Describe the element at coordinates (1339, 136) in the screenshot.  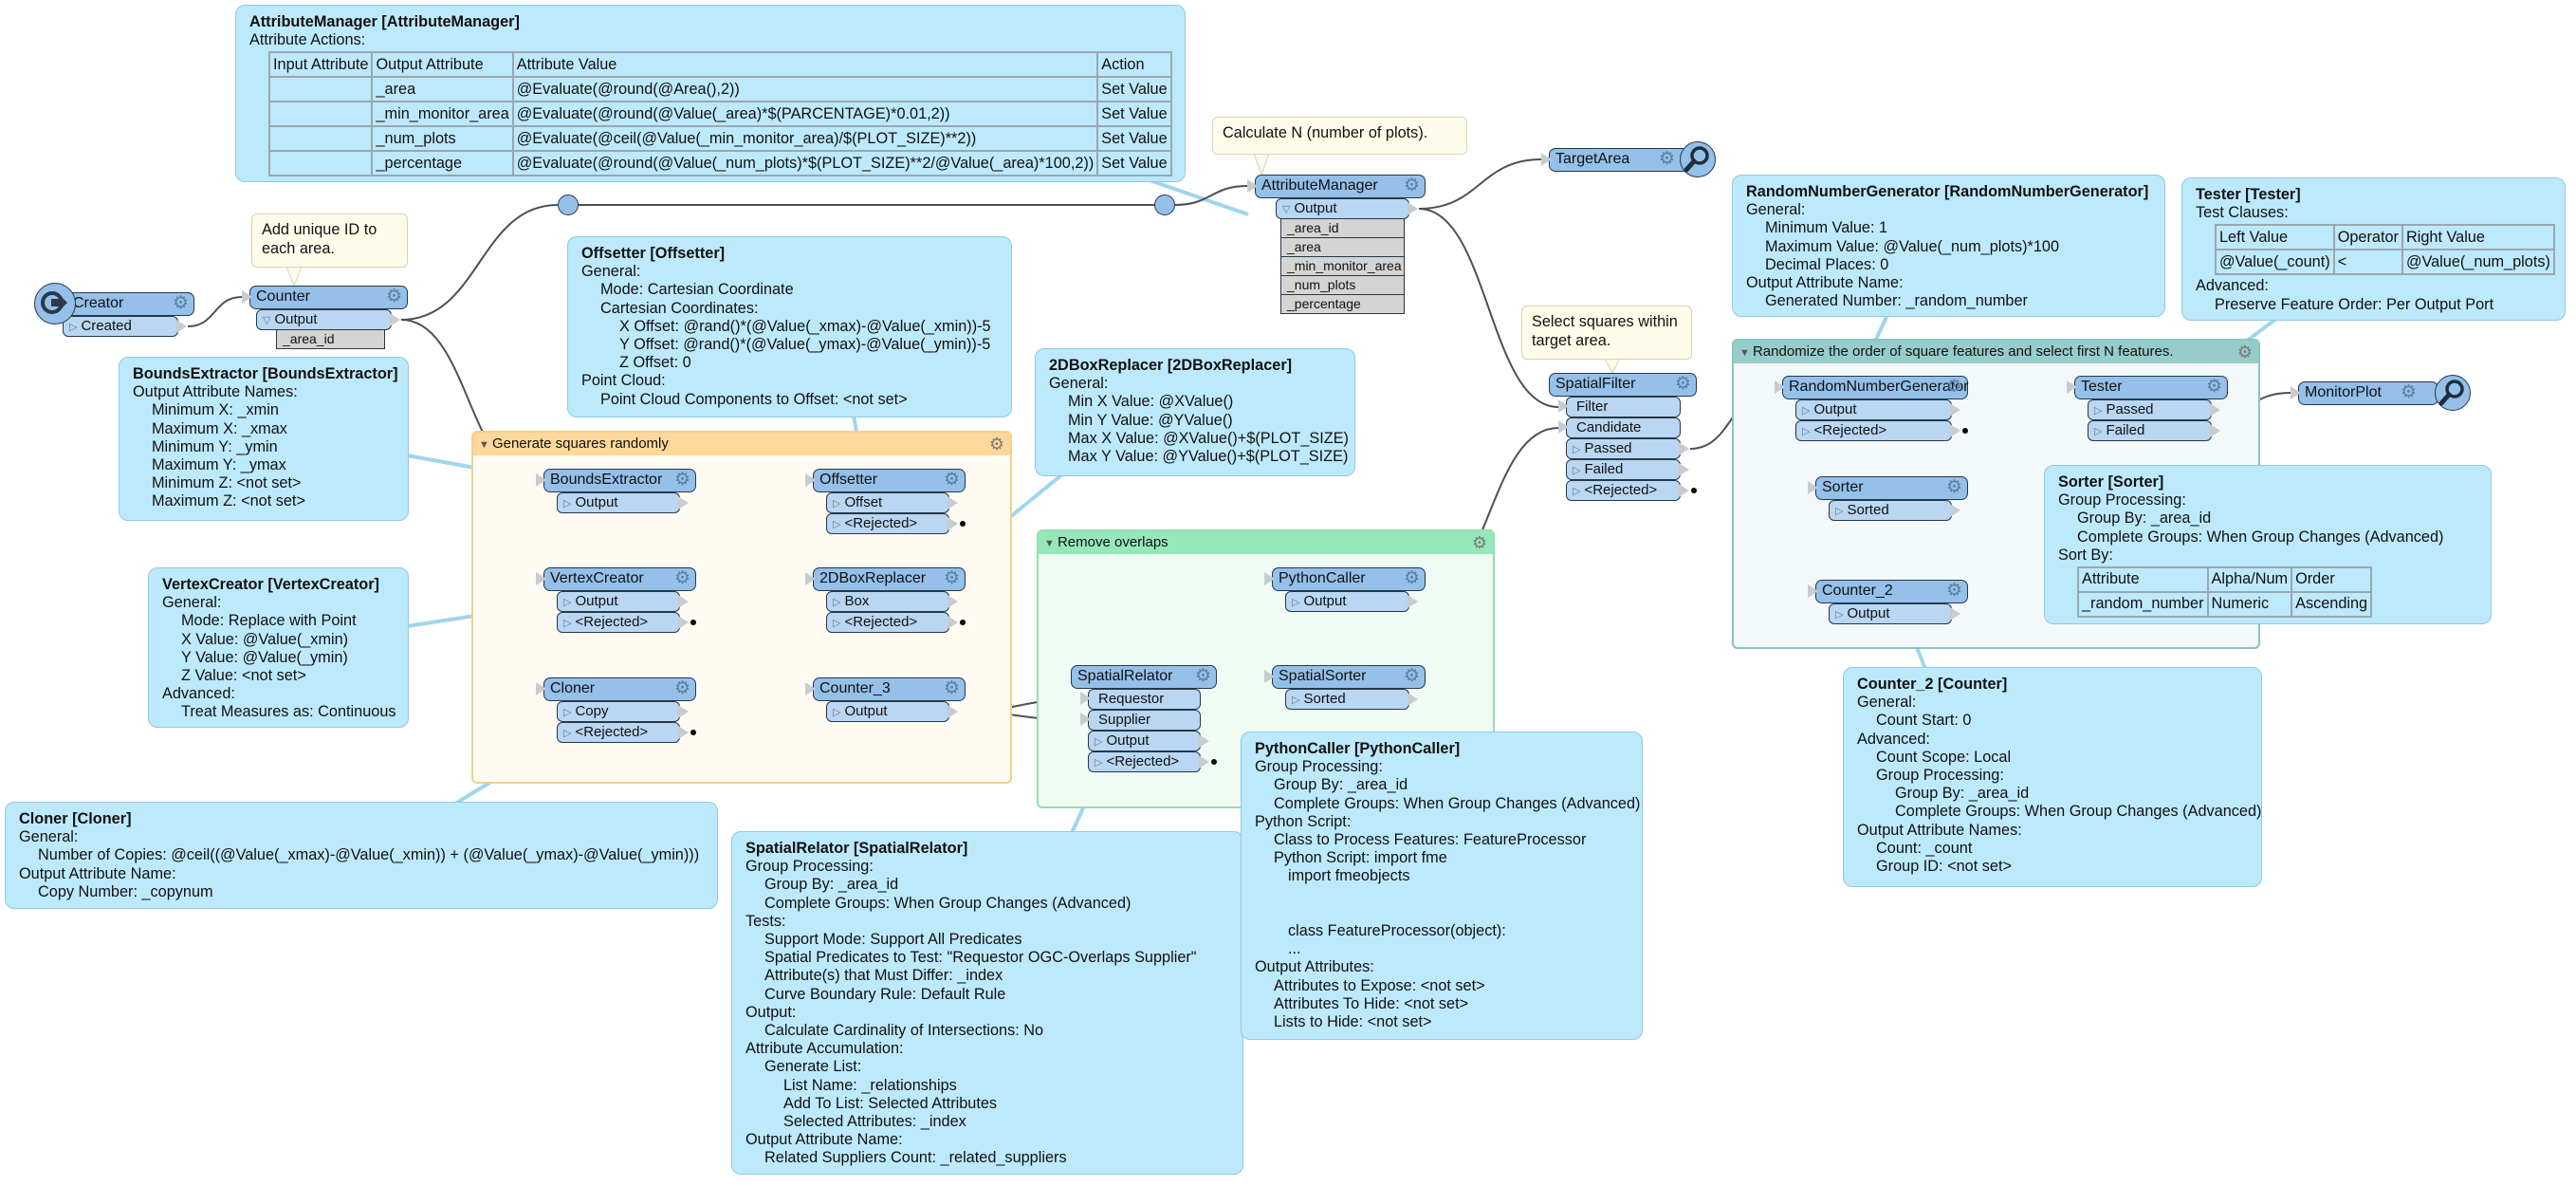
I see `comment-calc-n: Calculate N (number of plots).` at that location.